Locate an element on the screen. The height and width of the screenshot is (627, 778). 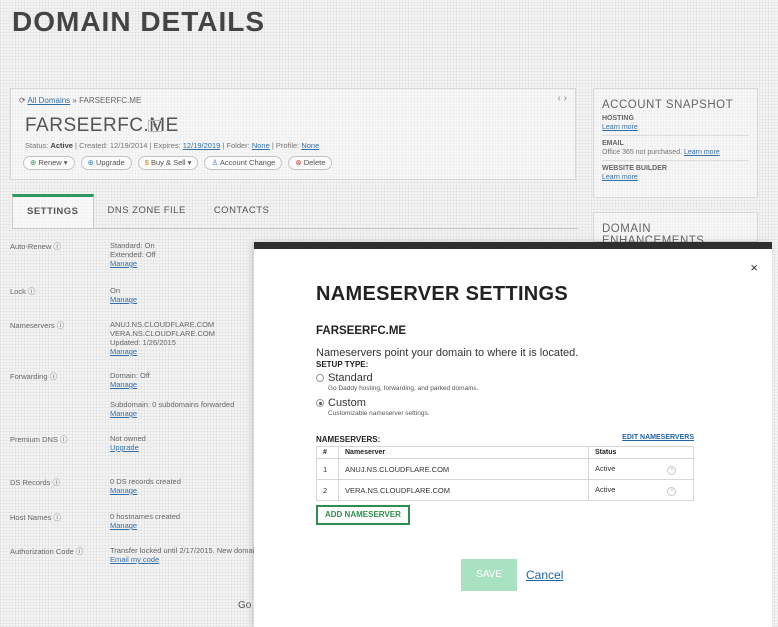
account-change-label: Account Change is located at coordinates (247, 162).